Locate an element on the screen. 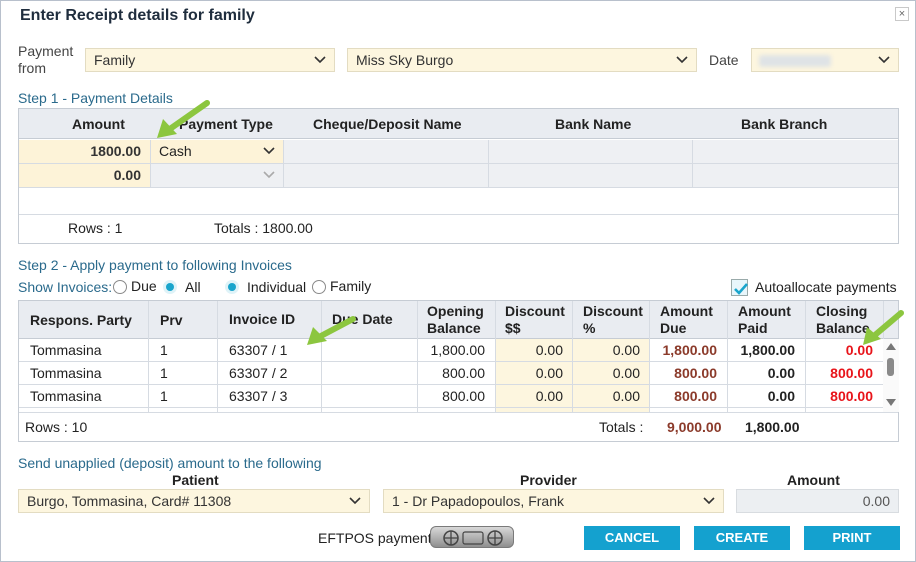 Image resolution: width=916 pixels, height=562 pixels. bank-branch-cell is located at coordinates (795, 152).